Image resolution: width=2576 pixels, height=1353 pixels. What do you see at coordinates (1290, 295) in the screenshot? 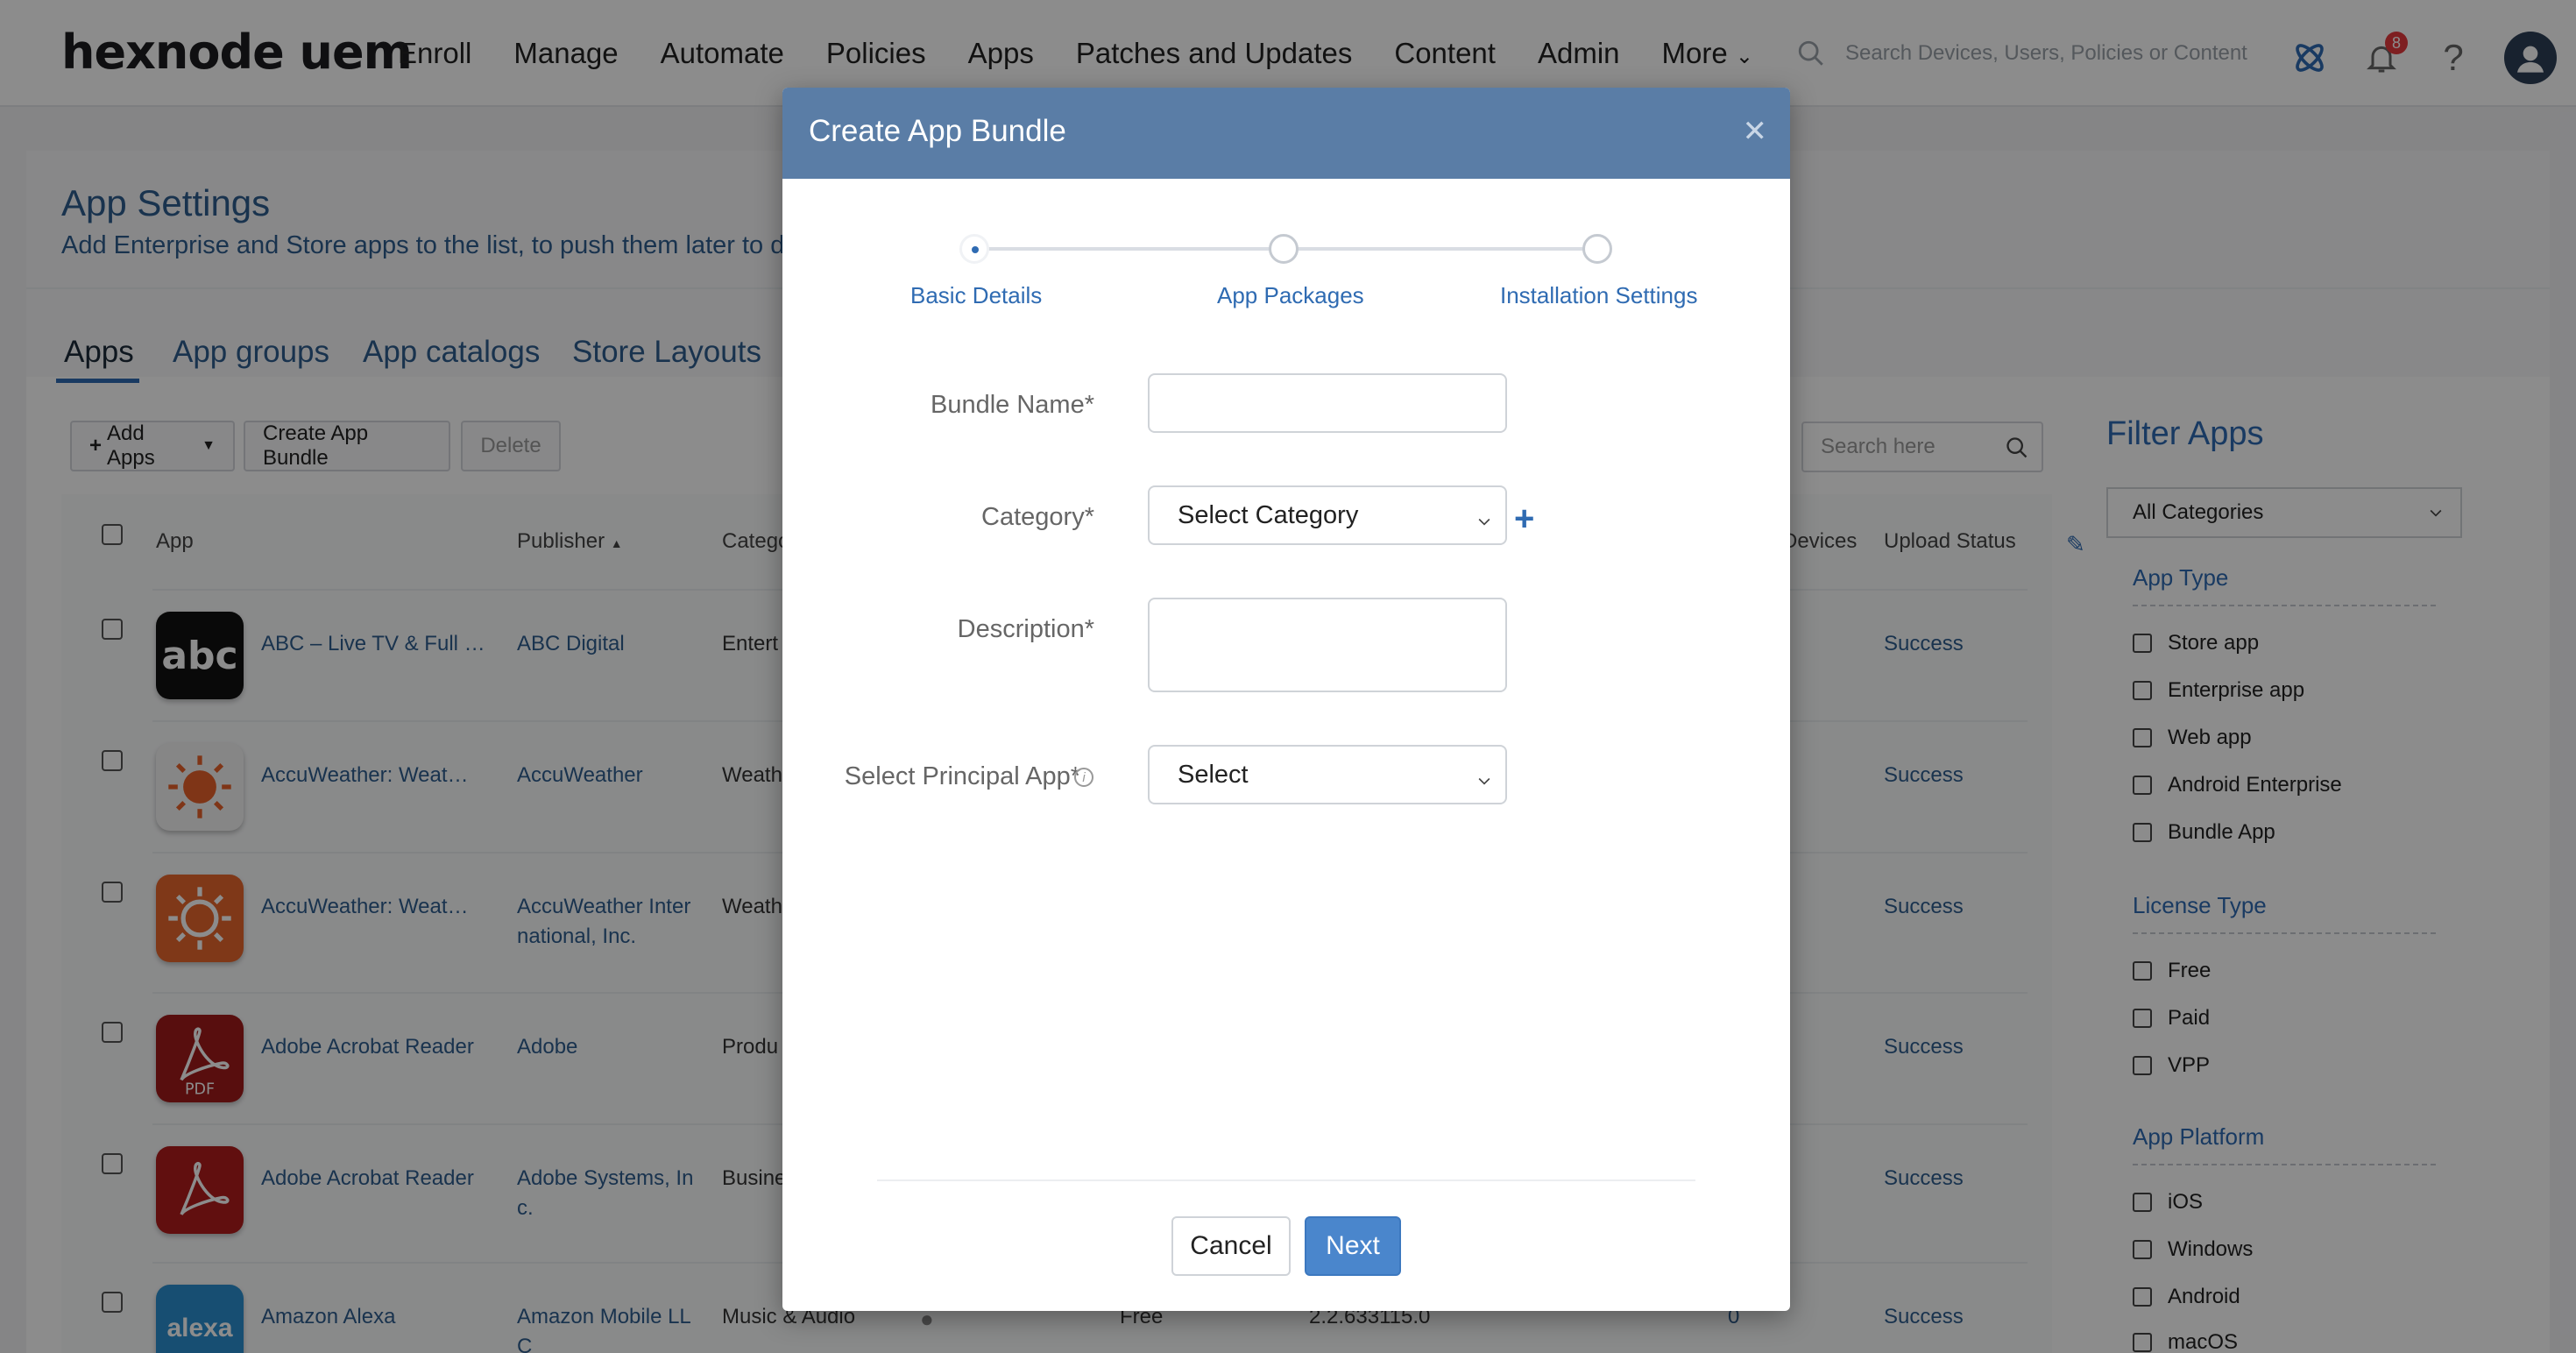
I see `step-label-app-packages: App Packages` at bounding box center [1290, 295].